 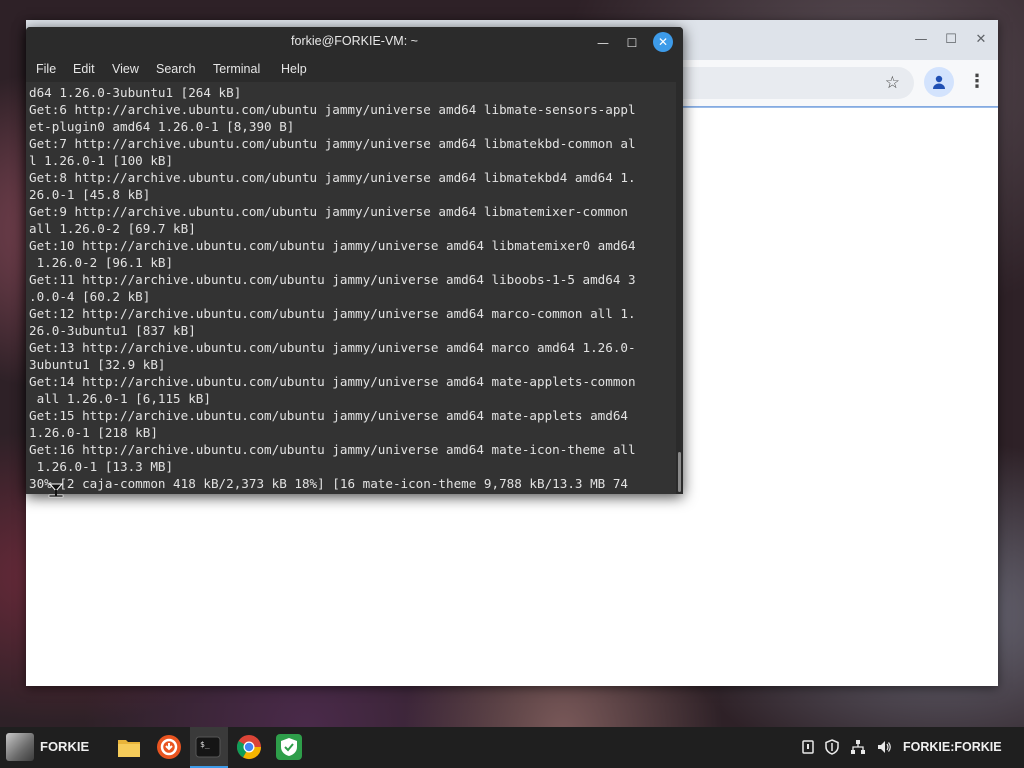 I want to click on terminal-line: 26.0-1 [45.8 kB], so click(x=90, y=194).